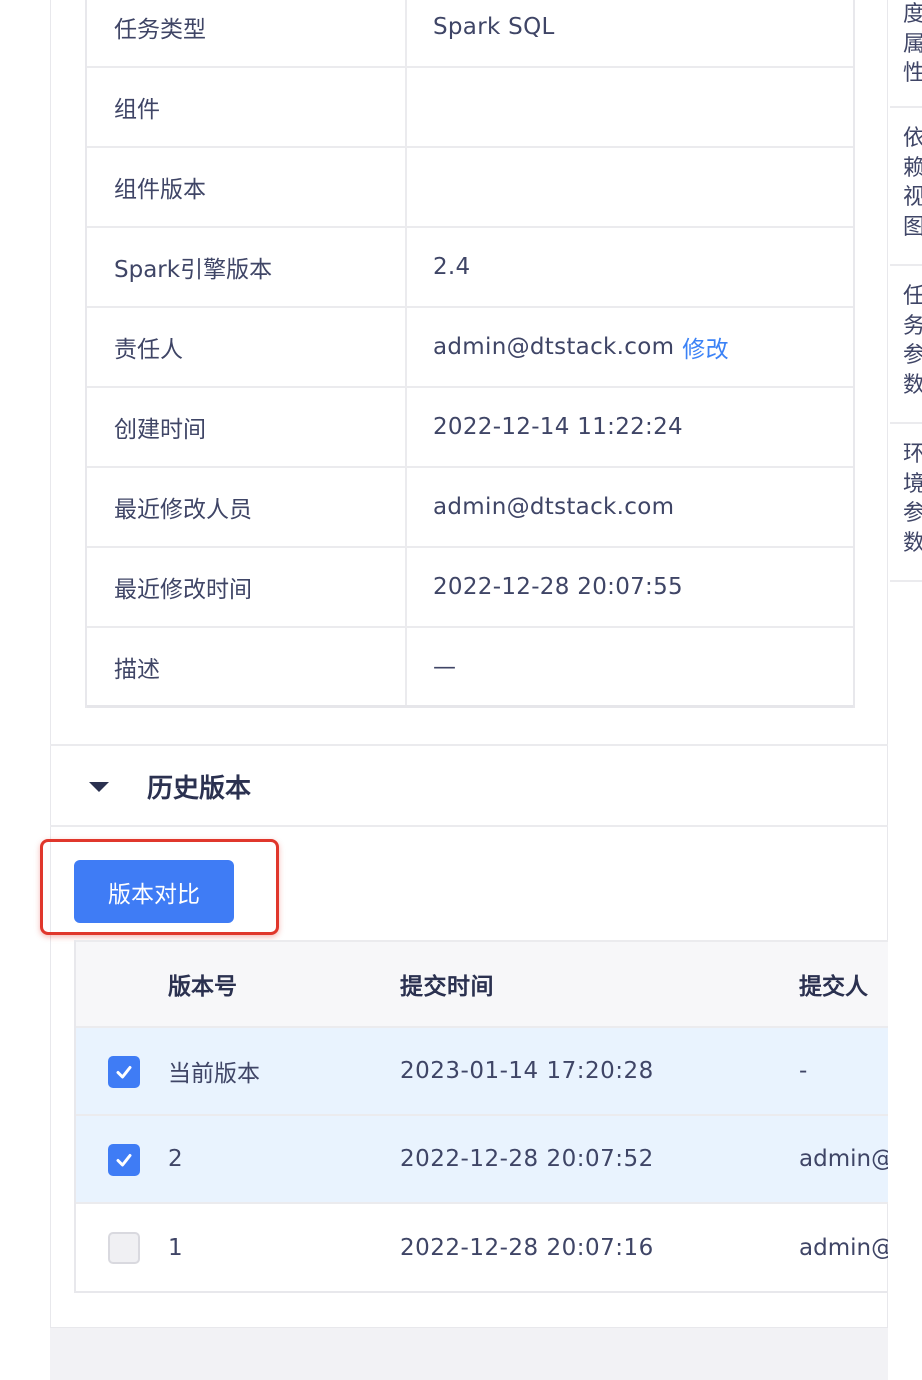  I want to click on history-section-header: 历史版本, so click(469, 785).